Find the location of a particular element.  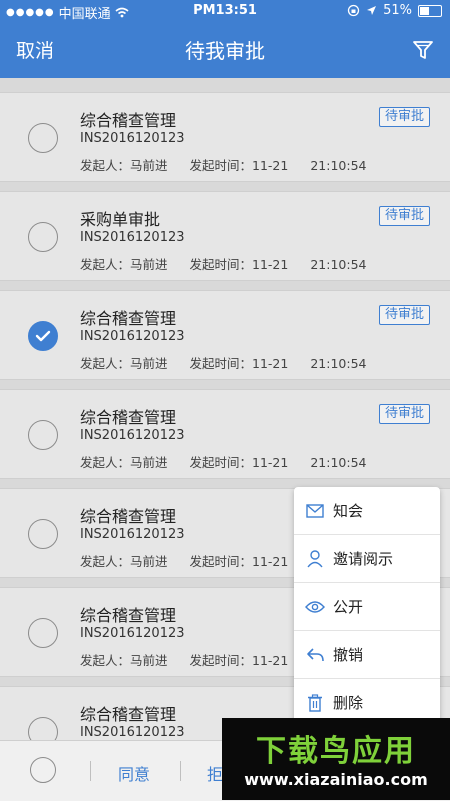

battery-icon is located at coordinates (430, 10).